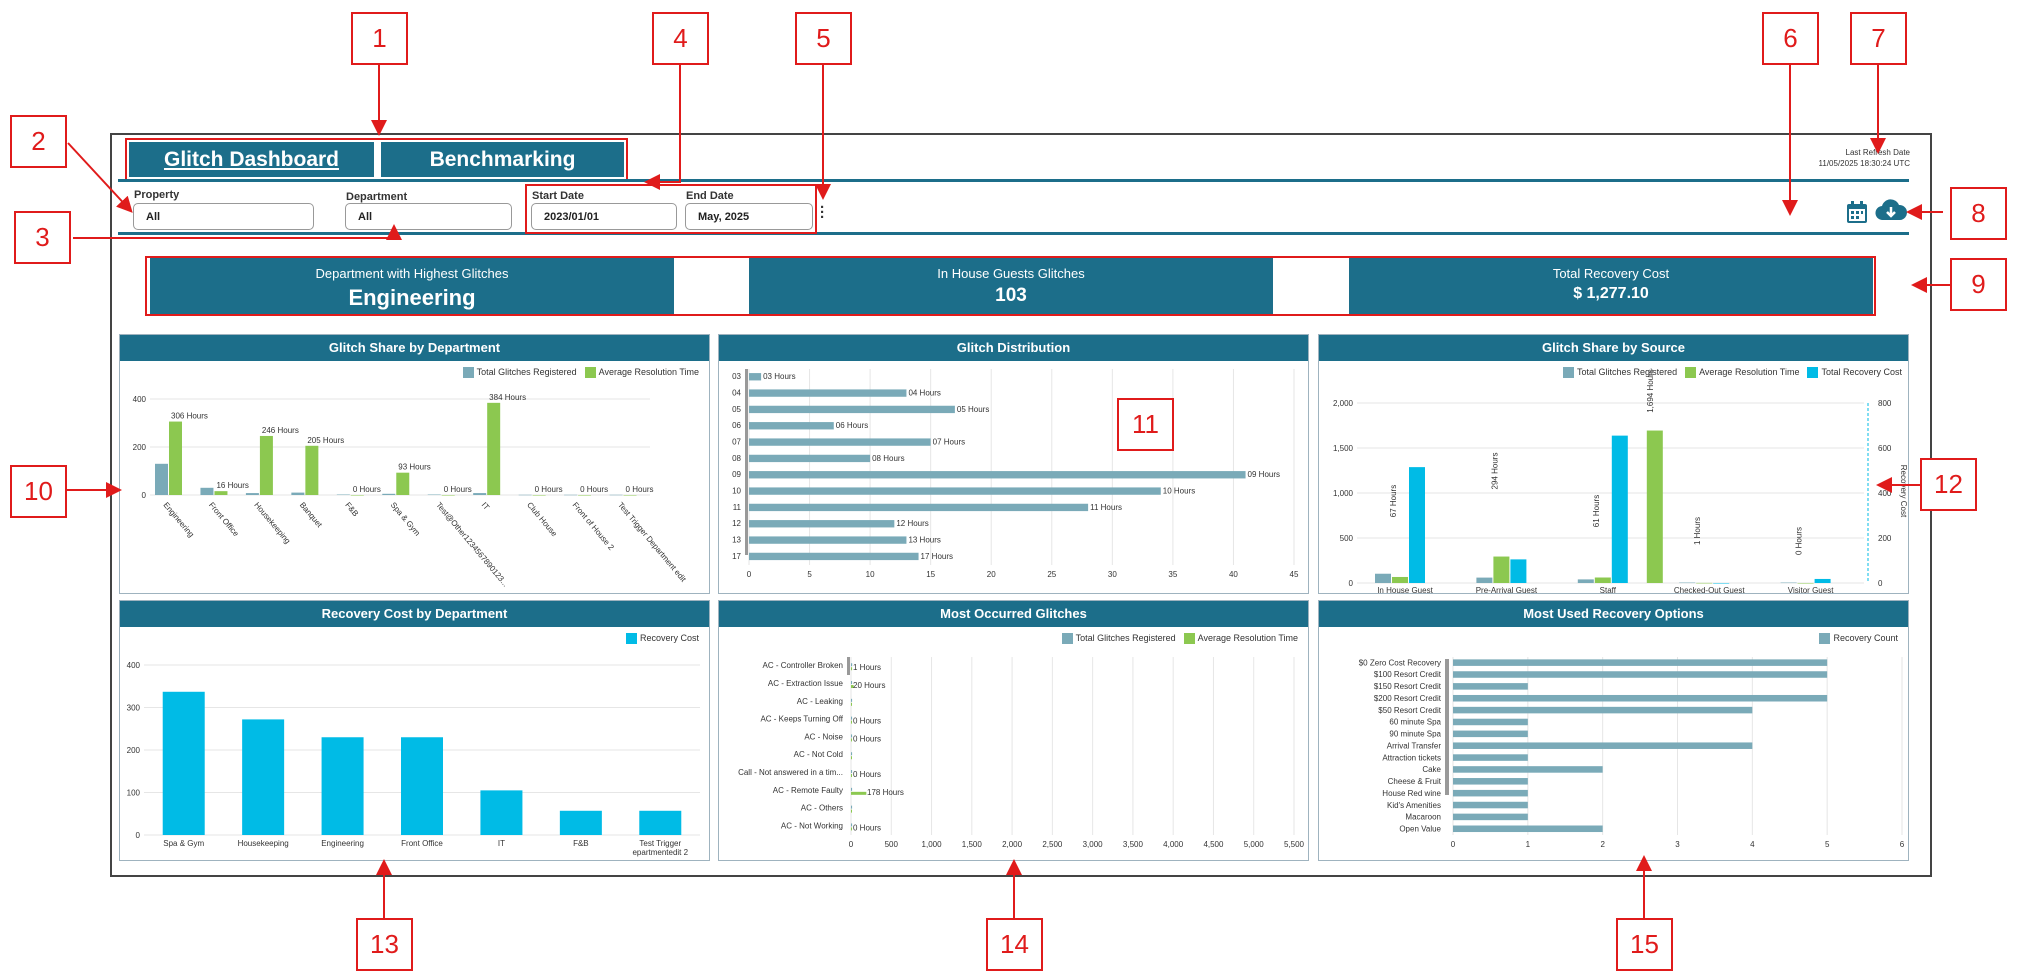 This screenshot has width=2020, height=977. What do you see at coordinates (223, 216) in the screenshot?
I see `property-select: All` at bounding box center [223, 216].